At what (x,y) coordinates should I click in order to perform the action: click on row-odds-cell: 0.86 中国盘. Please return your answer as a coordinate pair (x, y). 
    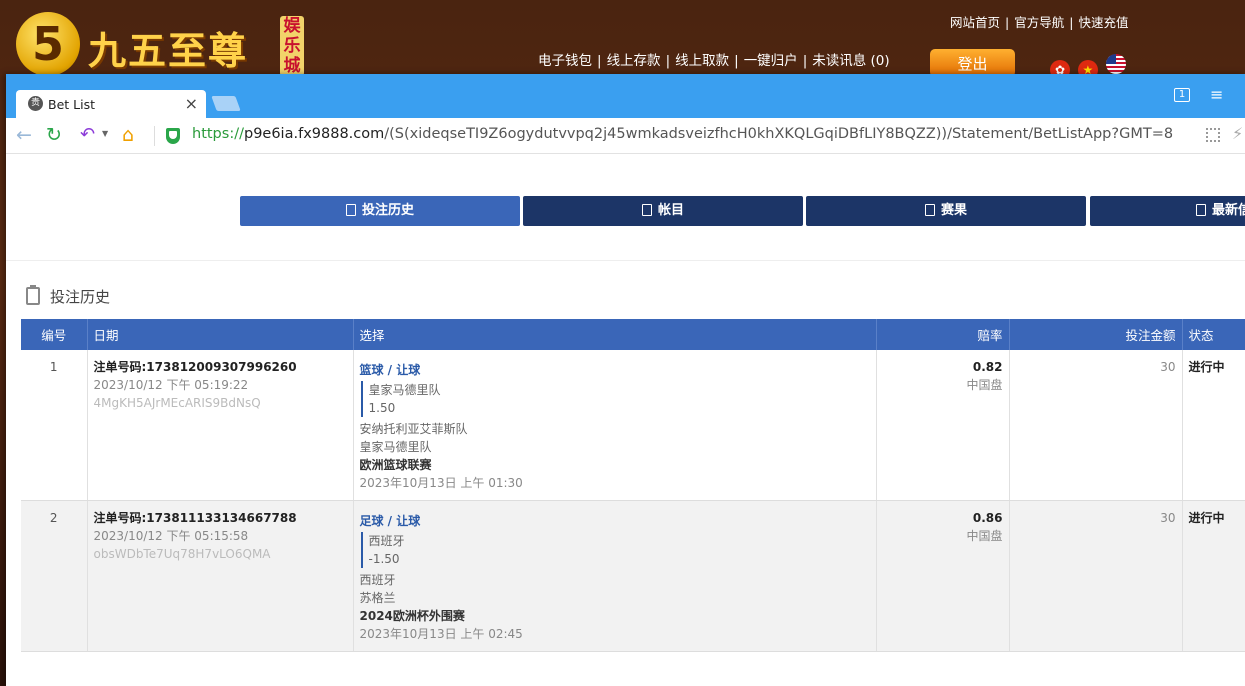
    Looking at the image, I should click on (943, 576).